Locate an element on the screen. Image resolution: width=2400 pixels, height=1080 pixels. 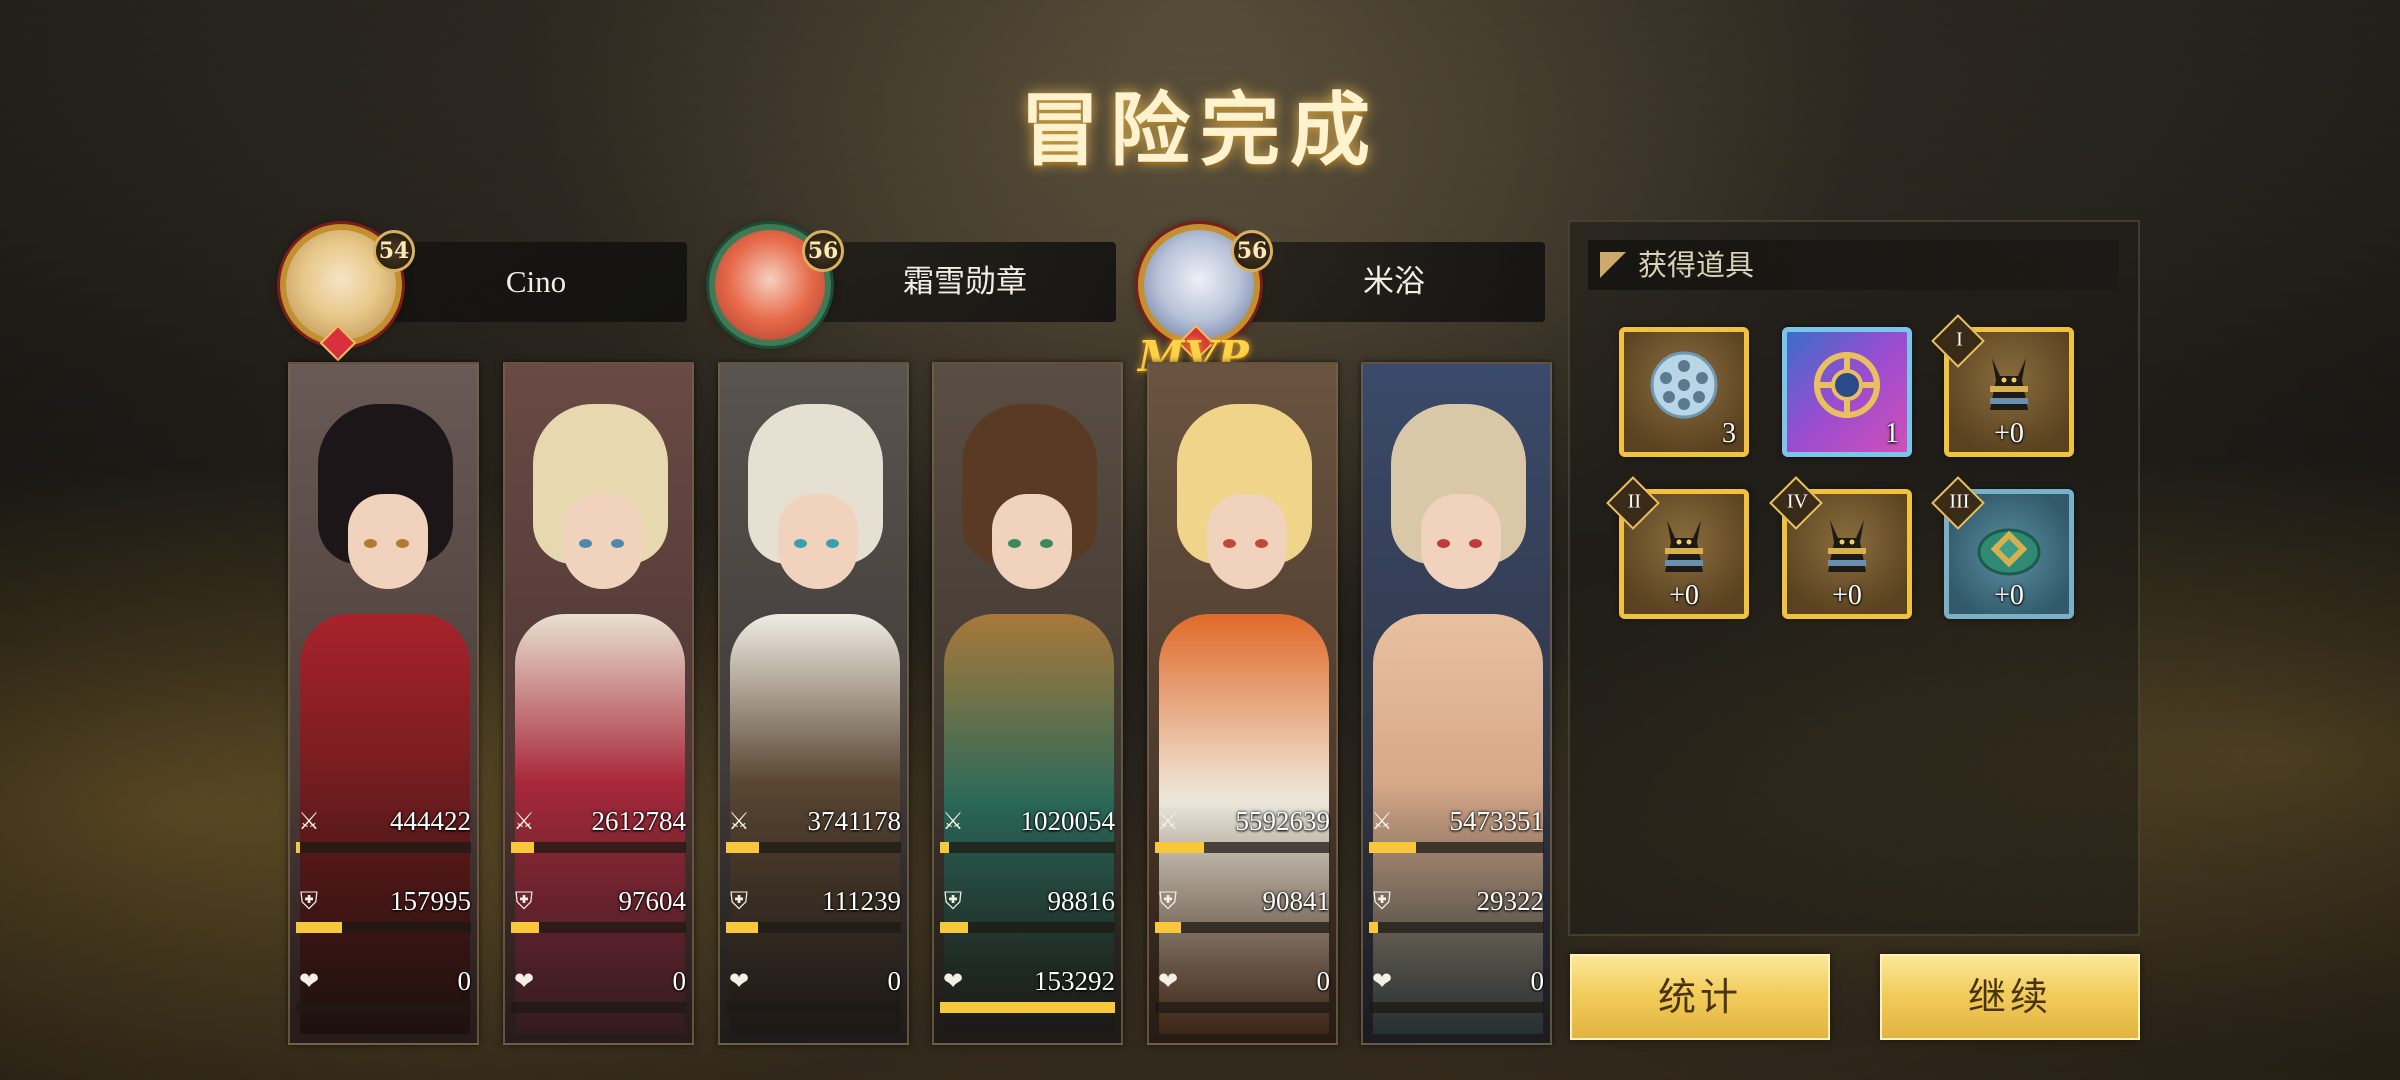
hero-card-5: ⚔ 5592639 ⛨ 90841 ❤ 0 is located at coordinates (1242, 703).